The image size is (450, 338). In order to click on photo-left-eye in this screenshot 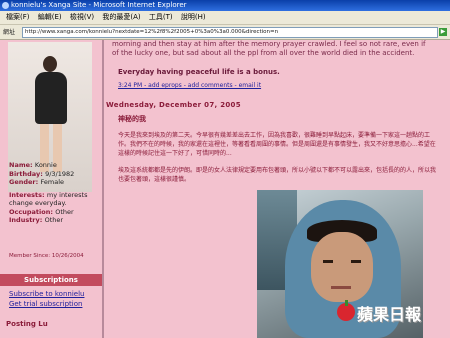, I will do `click(328, 261)`.